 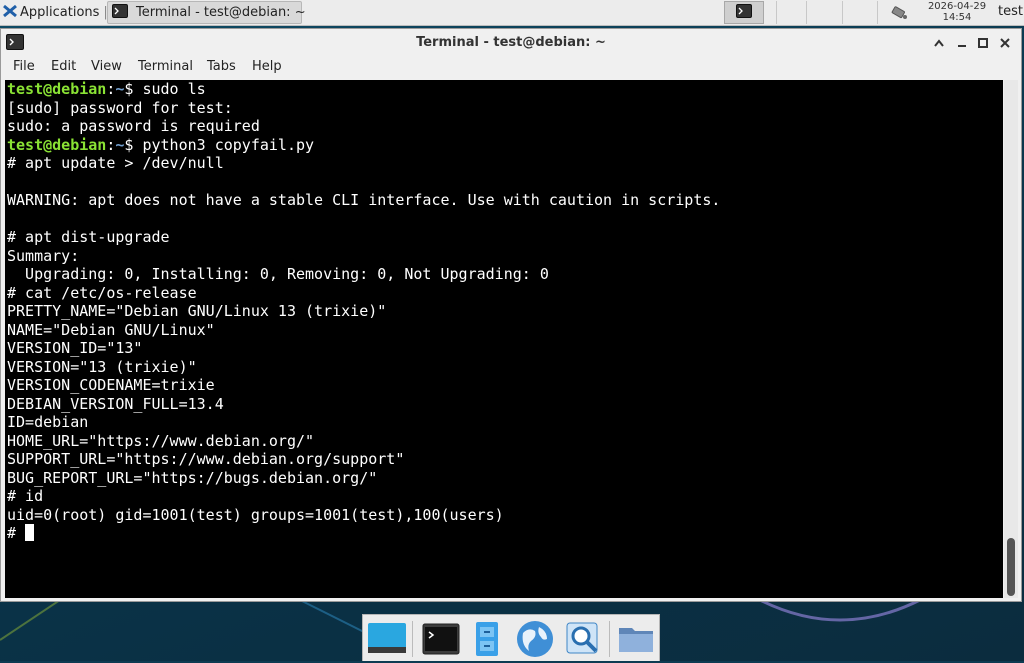 What do you see at coordinates (25, 496) in the screenshot?
I see `terminal-line: # id` at bounding box center [25, 496].